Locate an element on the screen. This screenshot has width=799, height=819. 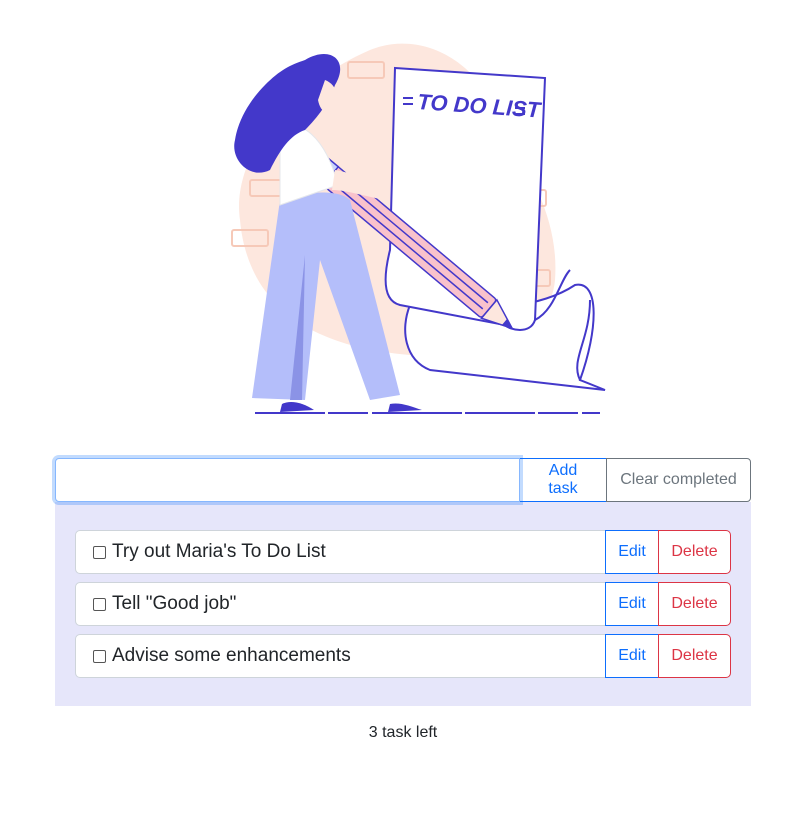
task-item: Try out Maria's To Do List Edit Delete is located at coordinates (403, 552).